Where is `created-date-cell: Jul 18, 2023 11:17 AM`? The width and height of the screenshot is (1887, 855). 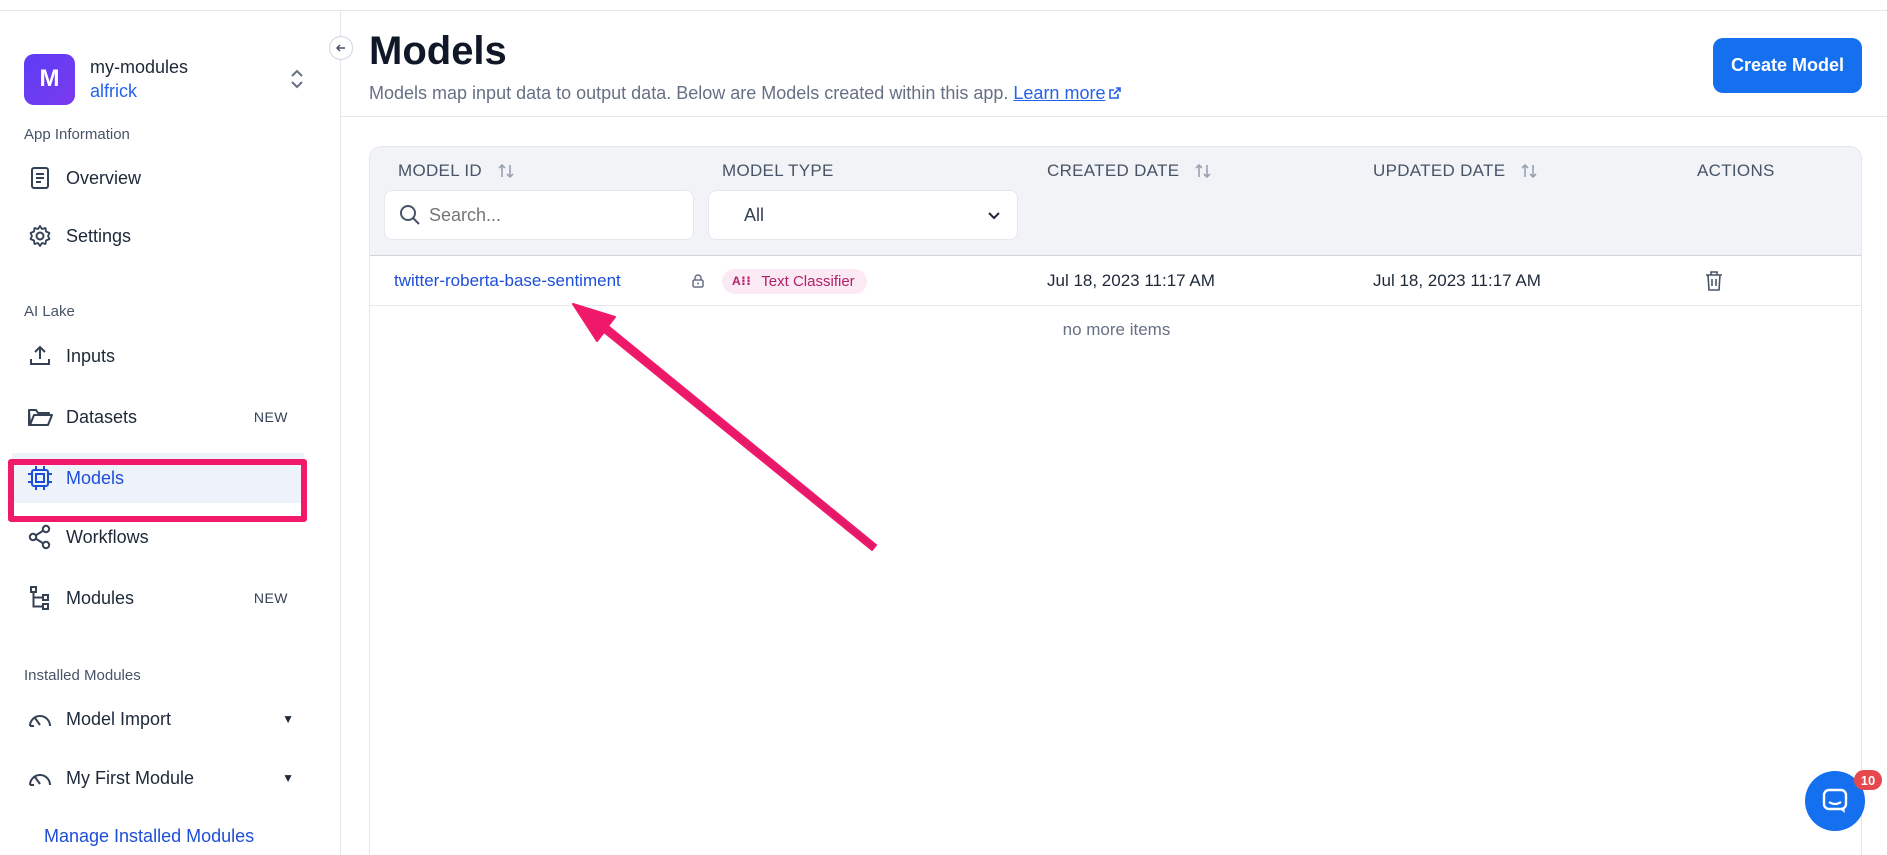
created-date-cell: Jul 18, 2023 11:17 AM is located at coordinates (1131, 280).